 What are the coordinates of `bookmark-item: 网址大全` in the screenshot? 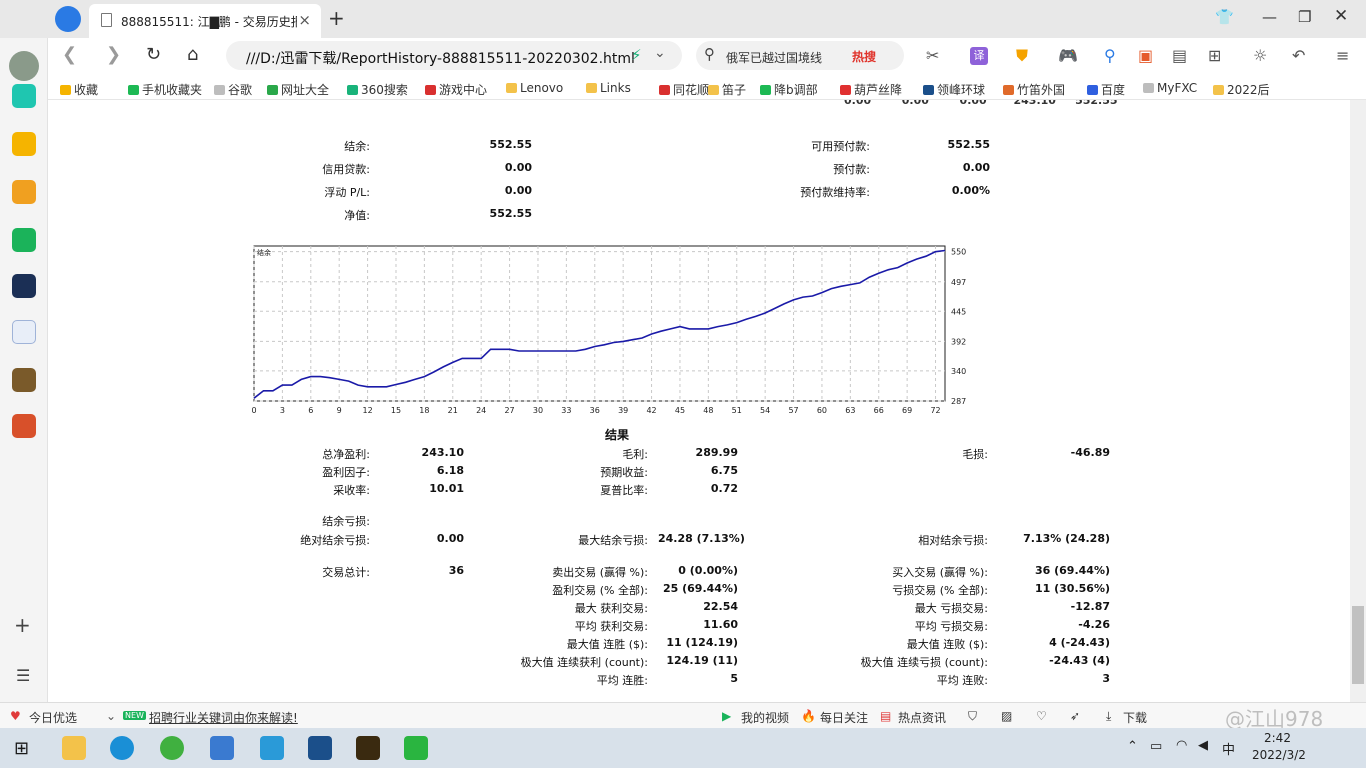 It's located at (298, 89).